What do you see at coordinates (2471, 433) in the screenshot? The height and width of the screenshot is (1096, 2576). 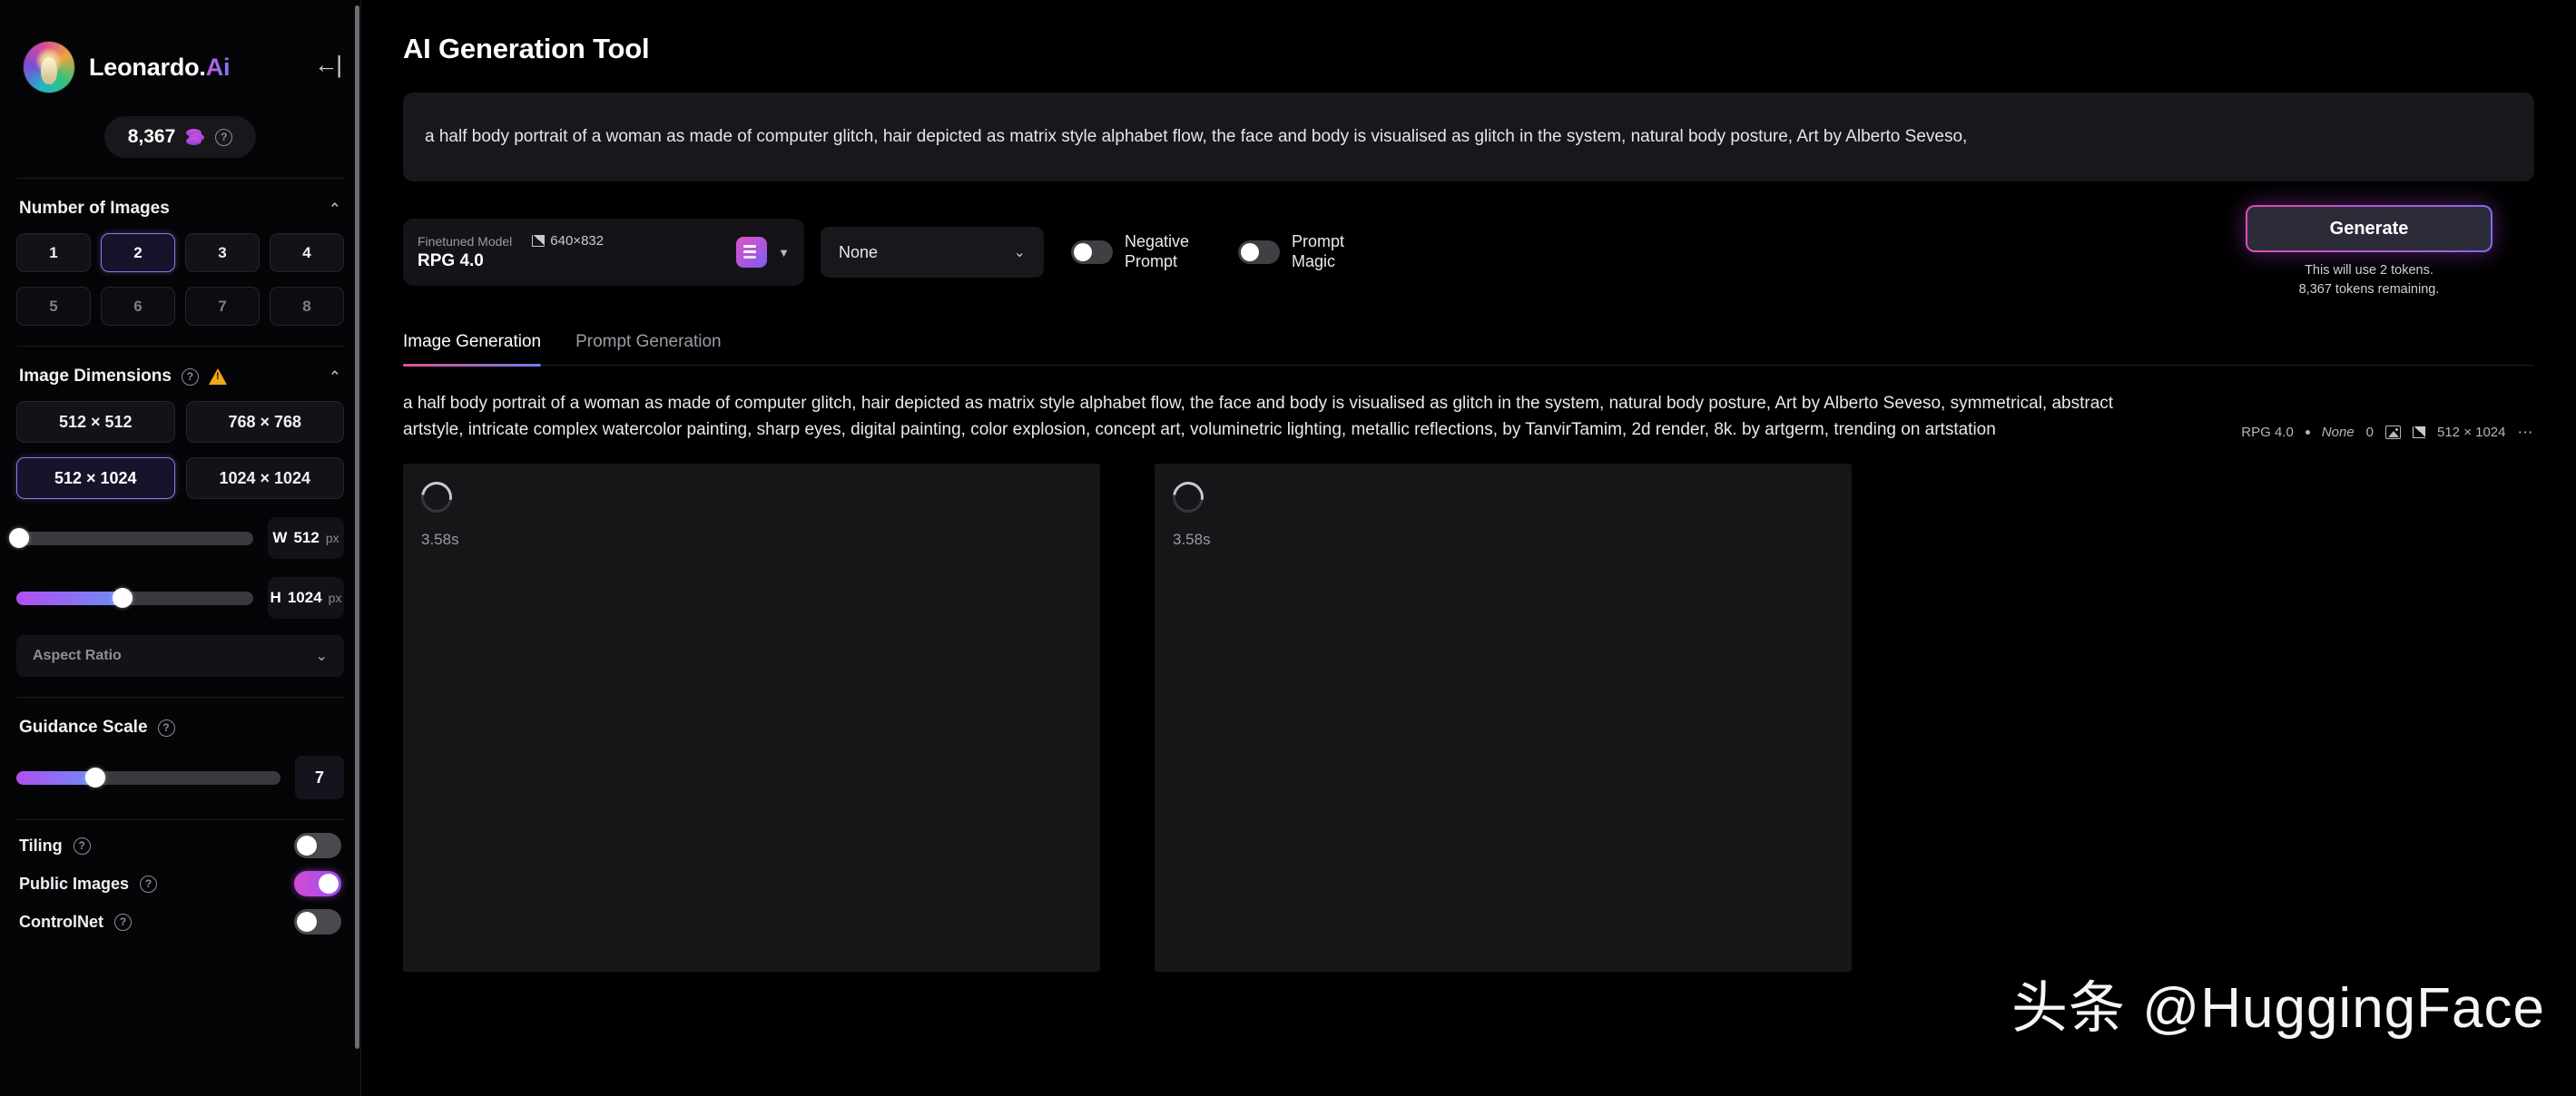 I see `result-meta-dimensions: 512 × 1024` at bounding box center [2471, 433].